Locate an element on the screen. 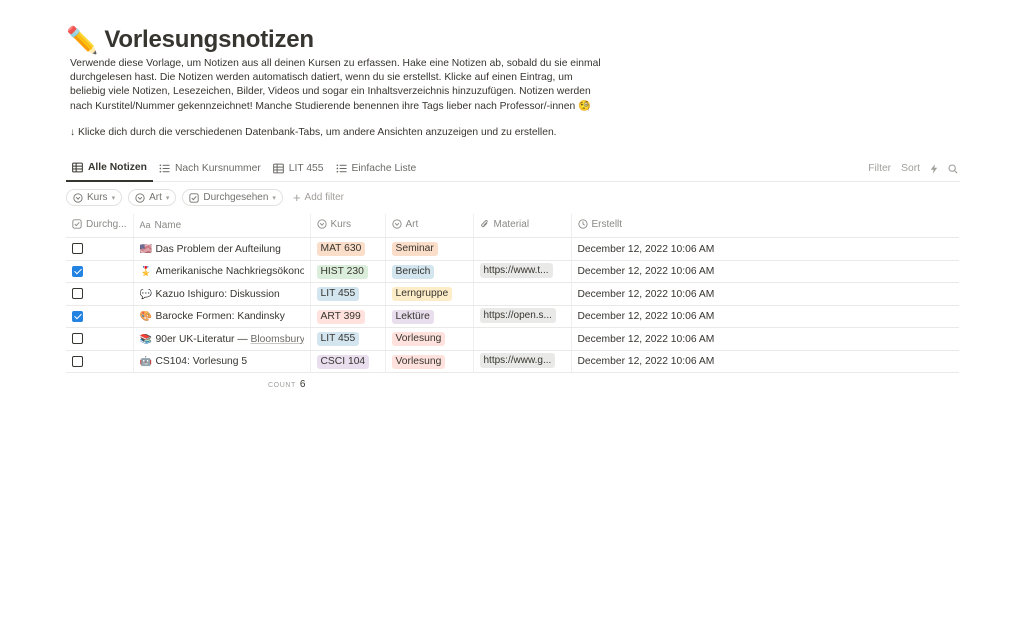 The width and height of the screenshot is (1024, 639). column-label: Art is located at coordinates (412, 224).